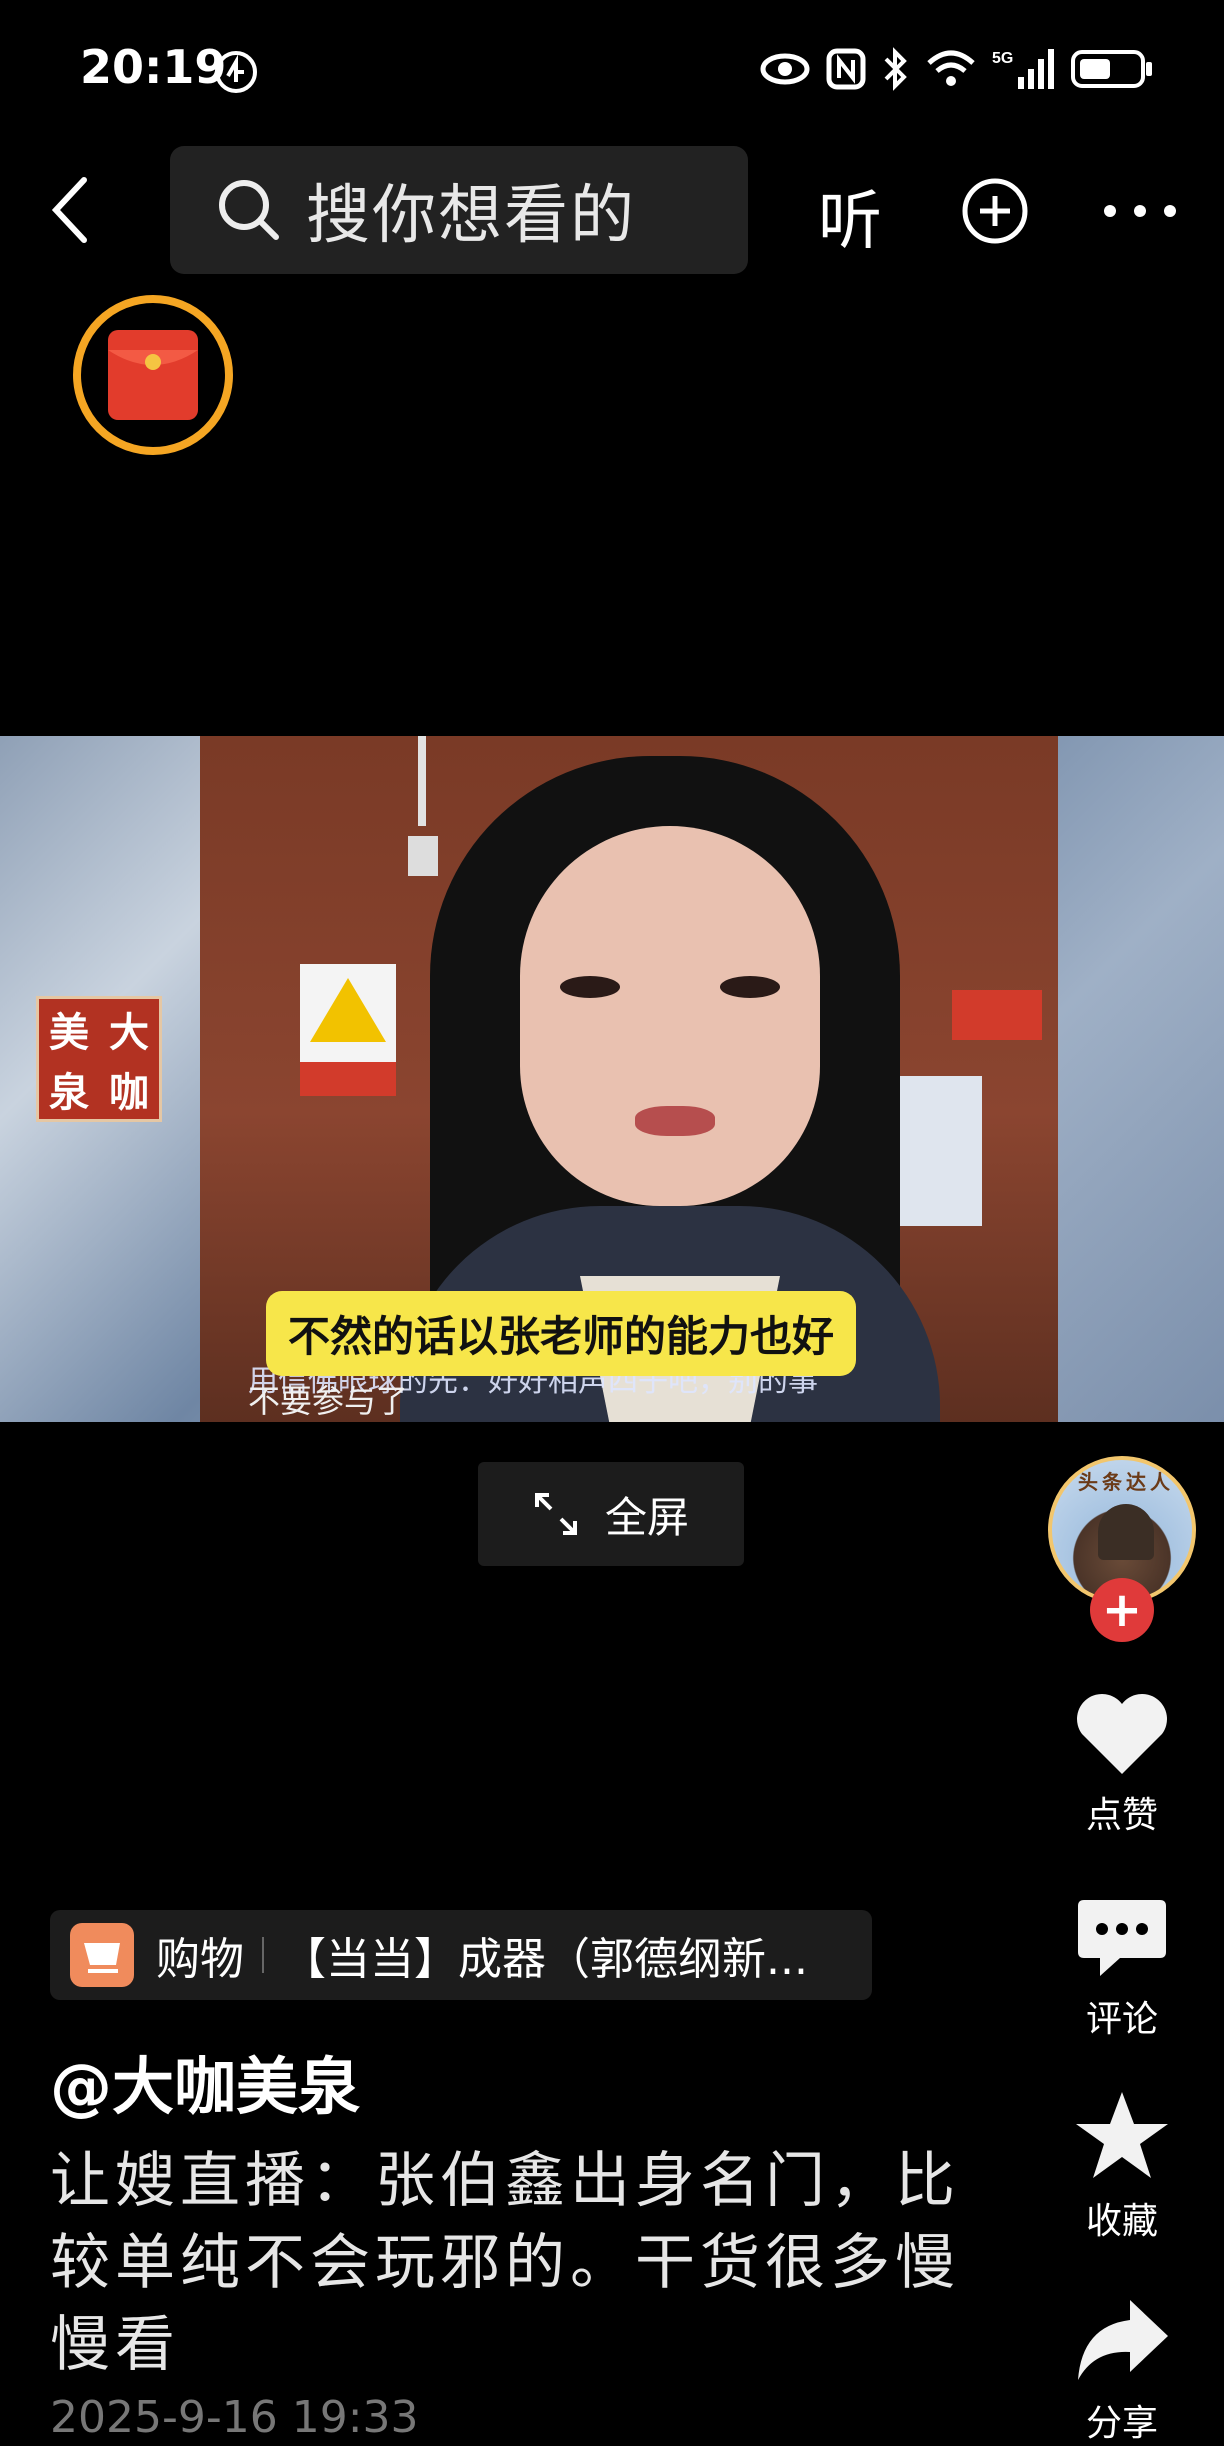 This screenshot has width=1224, height=2446. I want to click on expand-icon, so click(555, 1514).